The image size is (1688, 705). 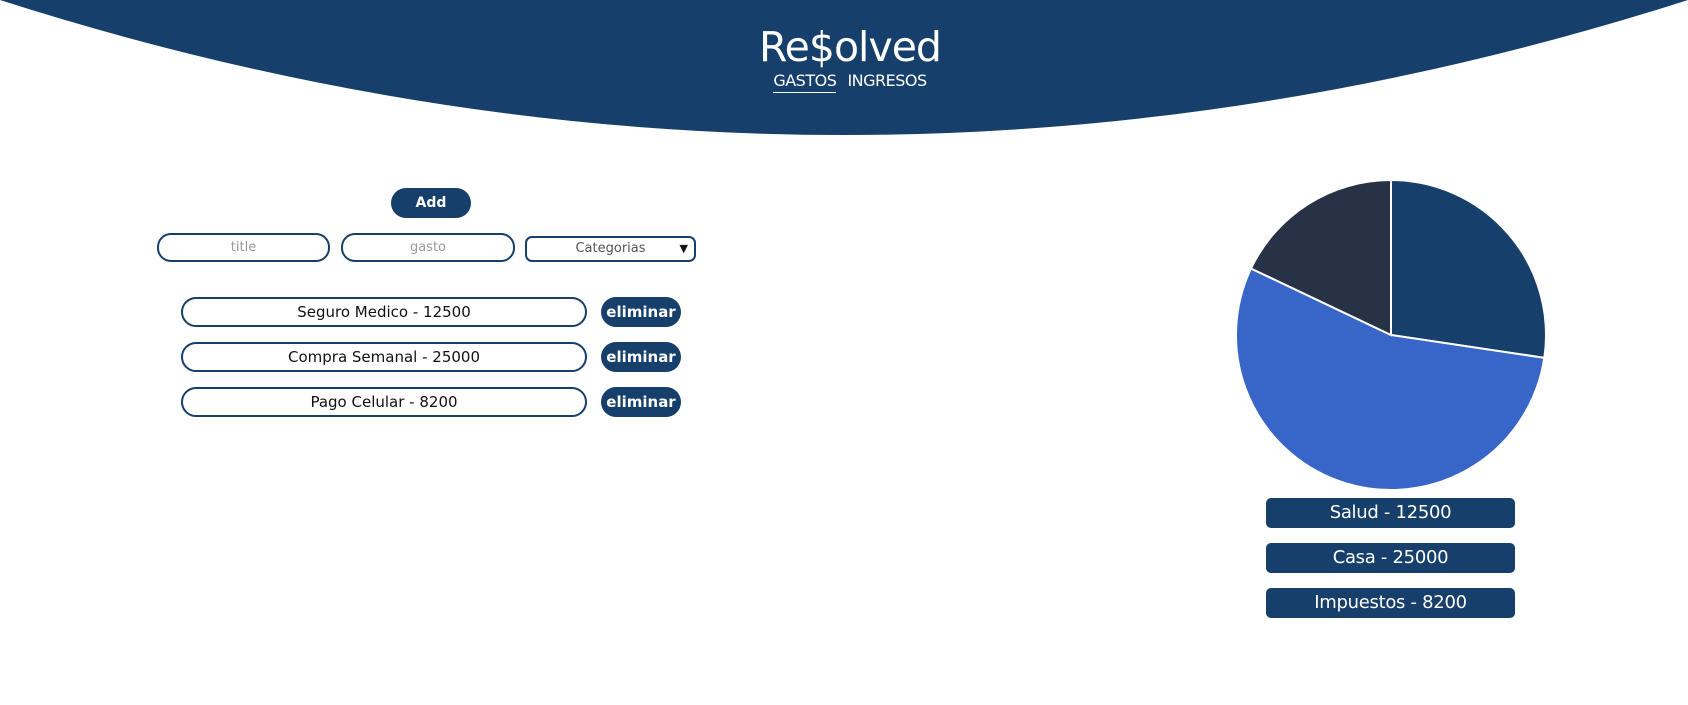 What do you see at coordinates (850, 47) in the screenshot?
I see `app-logo: Re$olved` at bounding box center [850, 47].